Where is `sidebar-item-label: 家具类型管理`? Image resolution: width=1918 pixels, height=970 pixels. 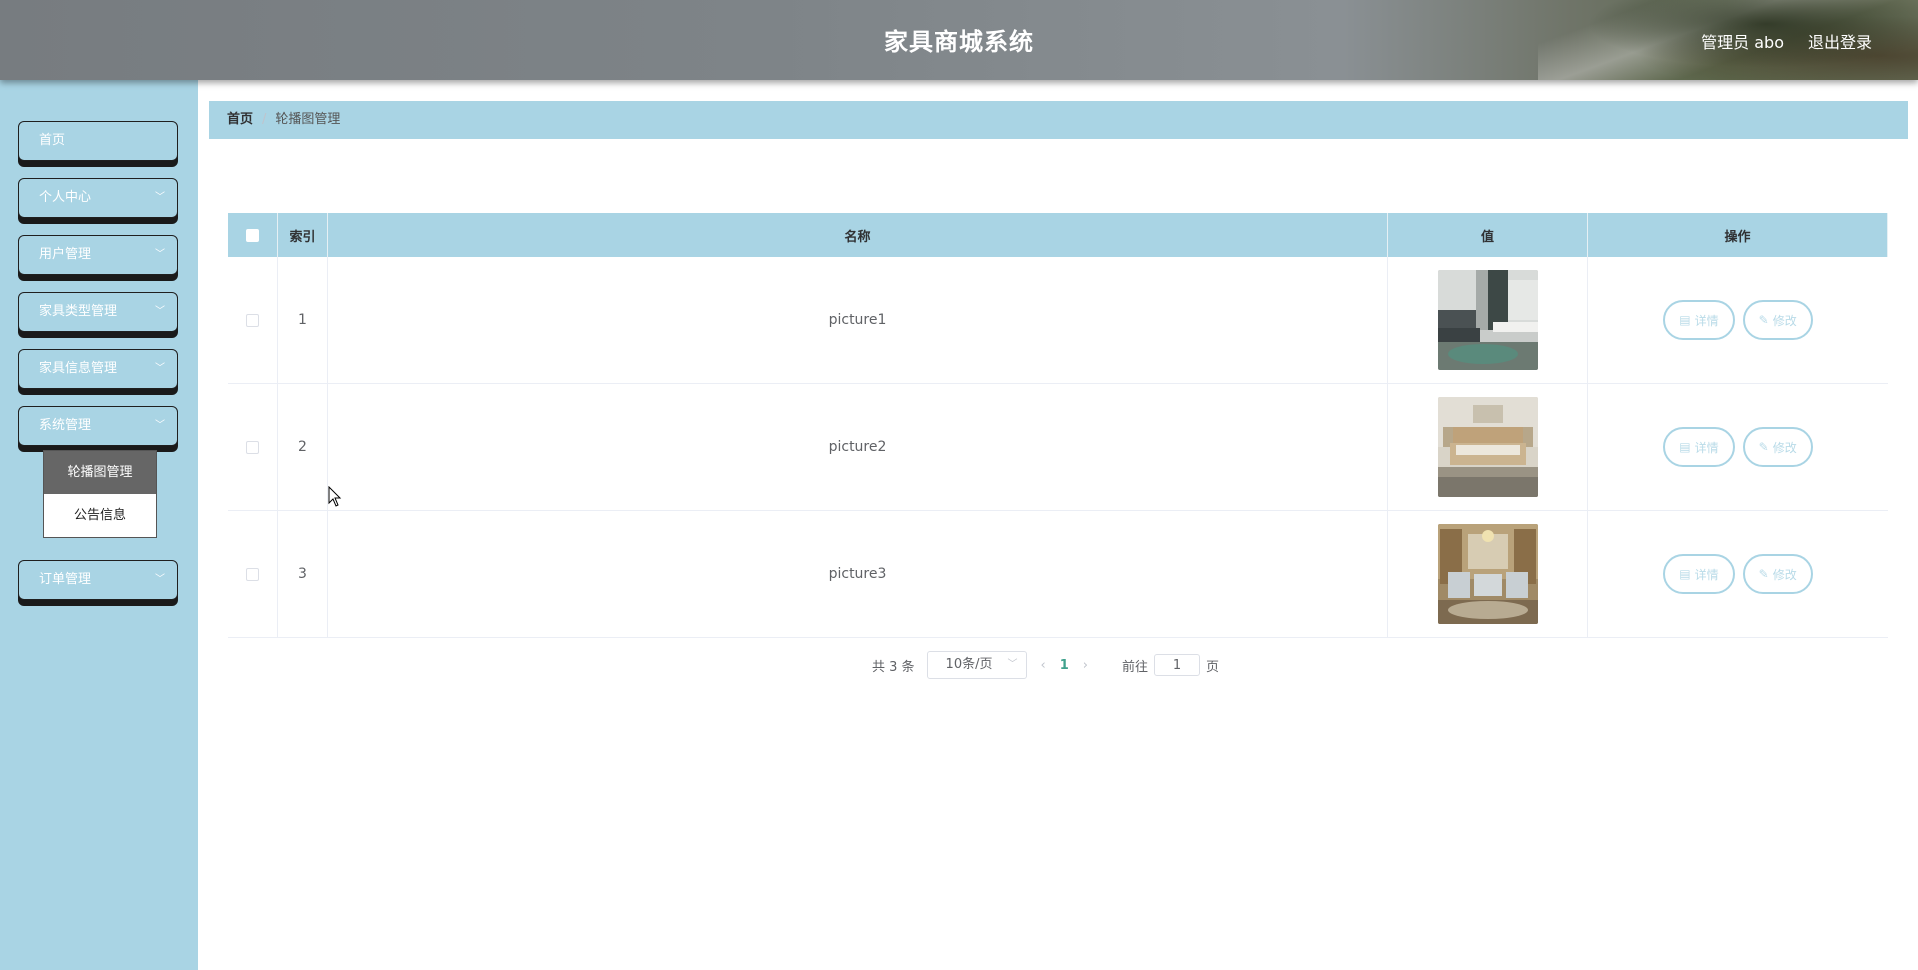 sidebar-item-label: 家具类型管理 is located at coordinates (78, 311).